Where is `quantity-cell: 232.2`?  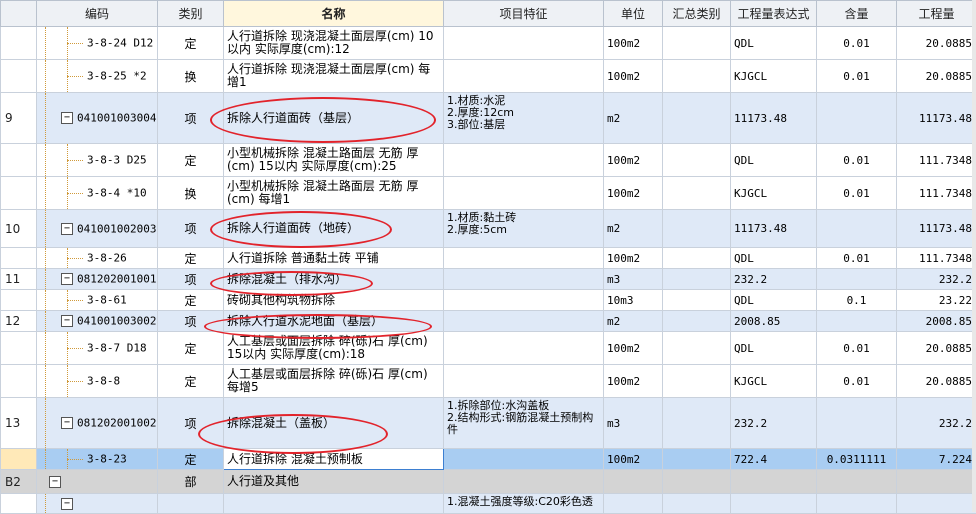 quantity-cell: 232.2 is located at coordinates (936, 423).